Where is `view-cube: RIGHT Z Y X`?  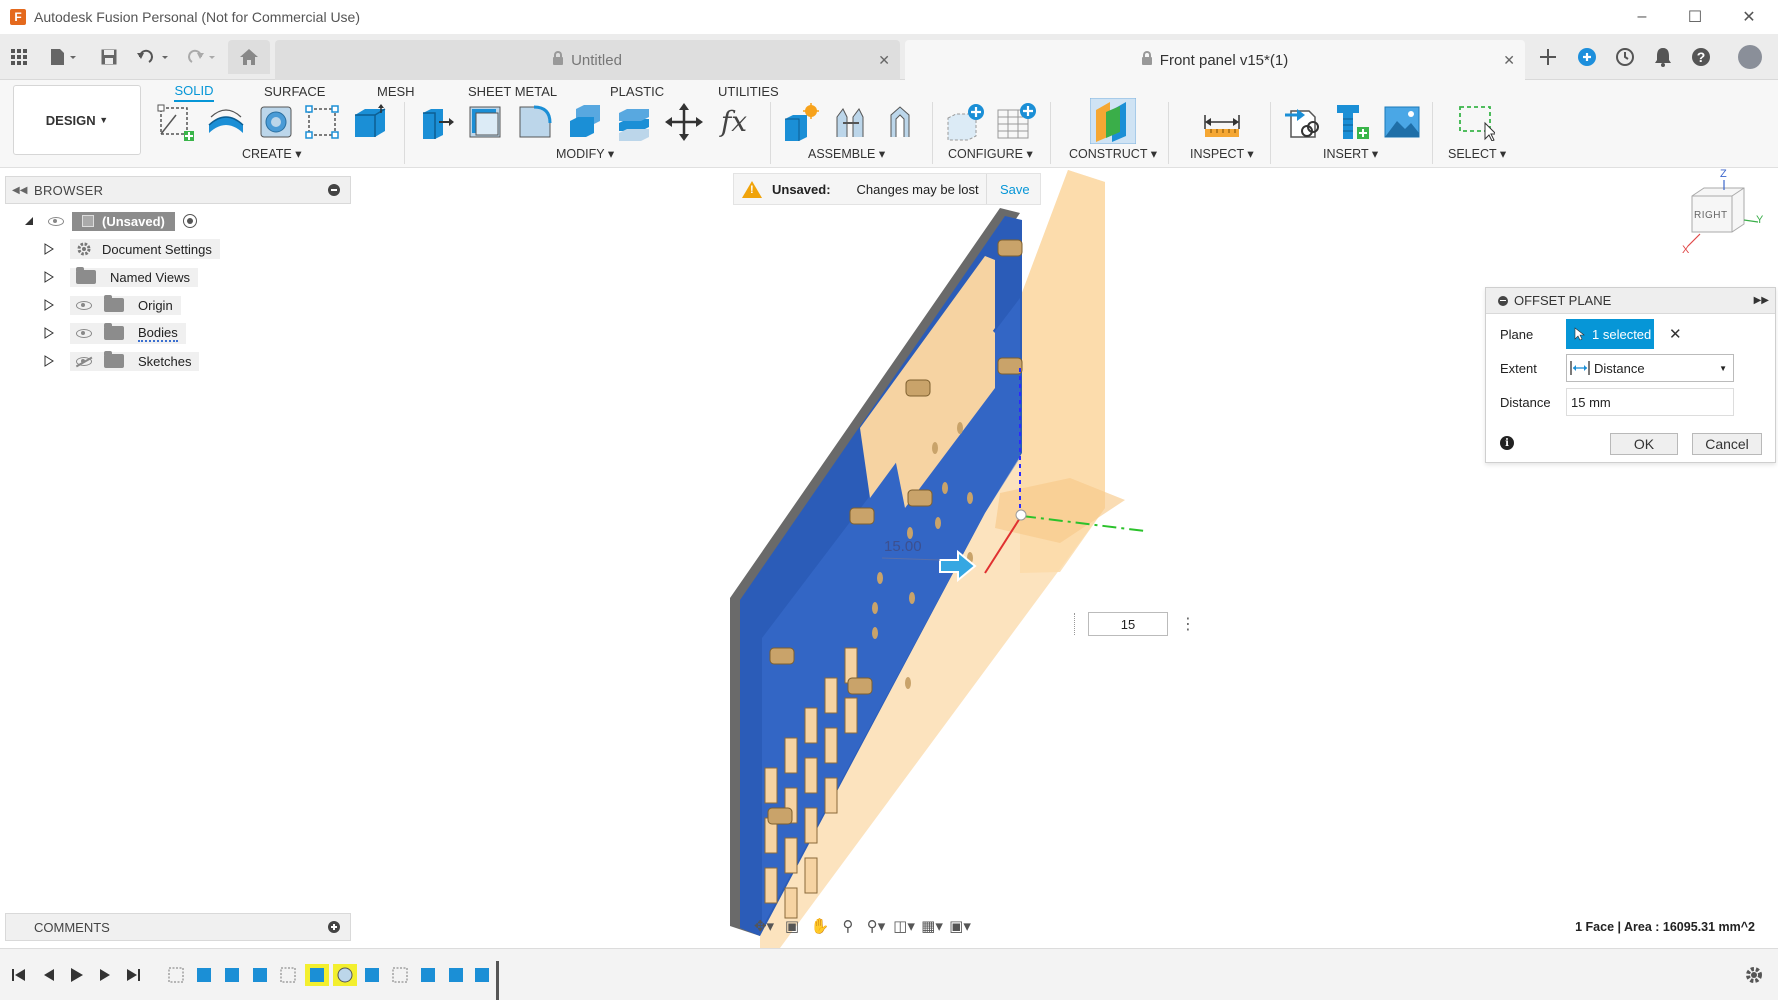 view-cube: RIGHT Z Y X is located at coordinates (1723, 214).